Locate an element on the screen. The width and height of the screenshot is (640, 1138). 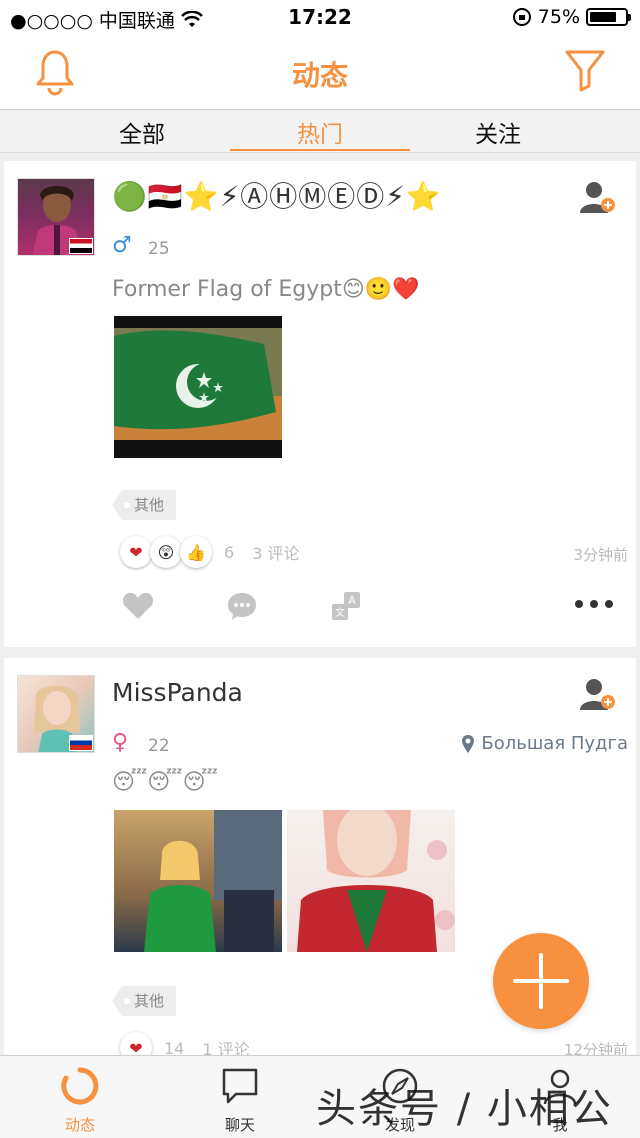
tab-feed: 动态 is located at coordinates (80, 1100).